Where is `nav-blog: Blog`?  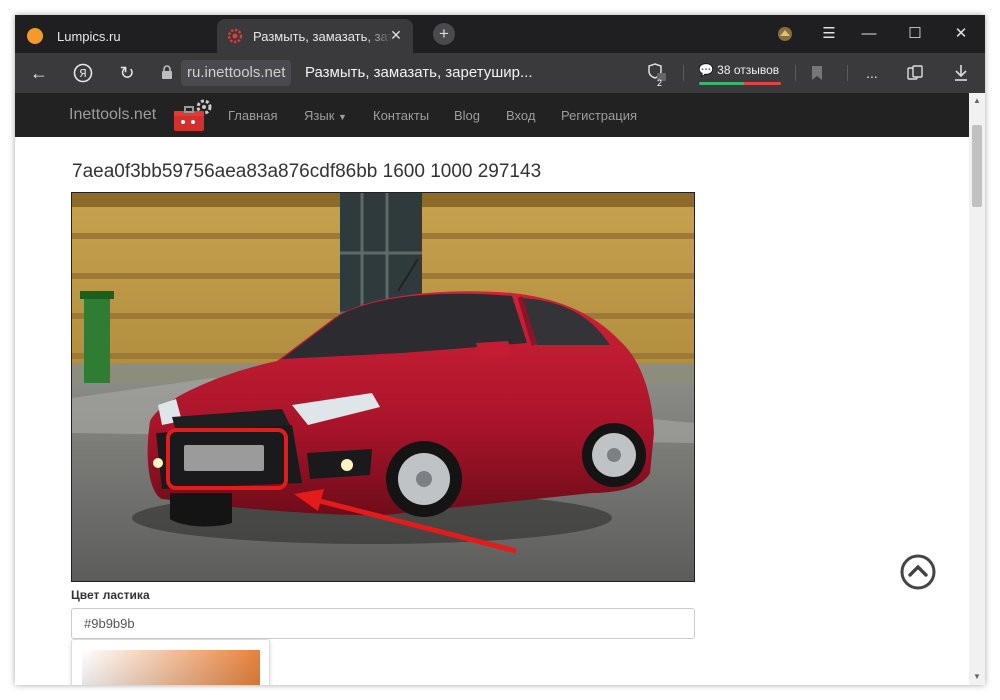 nav-blog: Blog is located at coordinates (467, 115).